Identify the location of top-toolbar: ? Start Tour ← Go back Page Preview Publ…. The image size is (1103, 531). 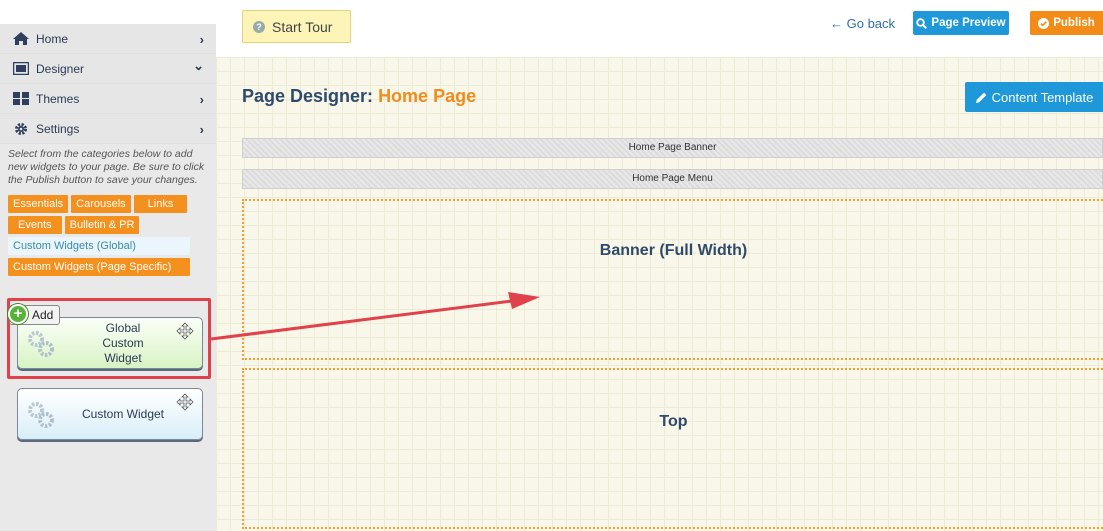
(659, 28).